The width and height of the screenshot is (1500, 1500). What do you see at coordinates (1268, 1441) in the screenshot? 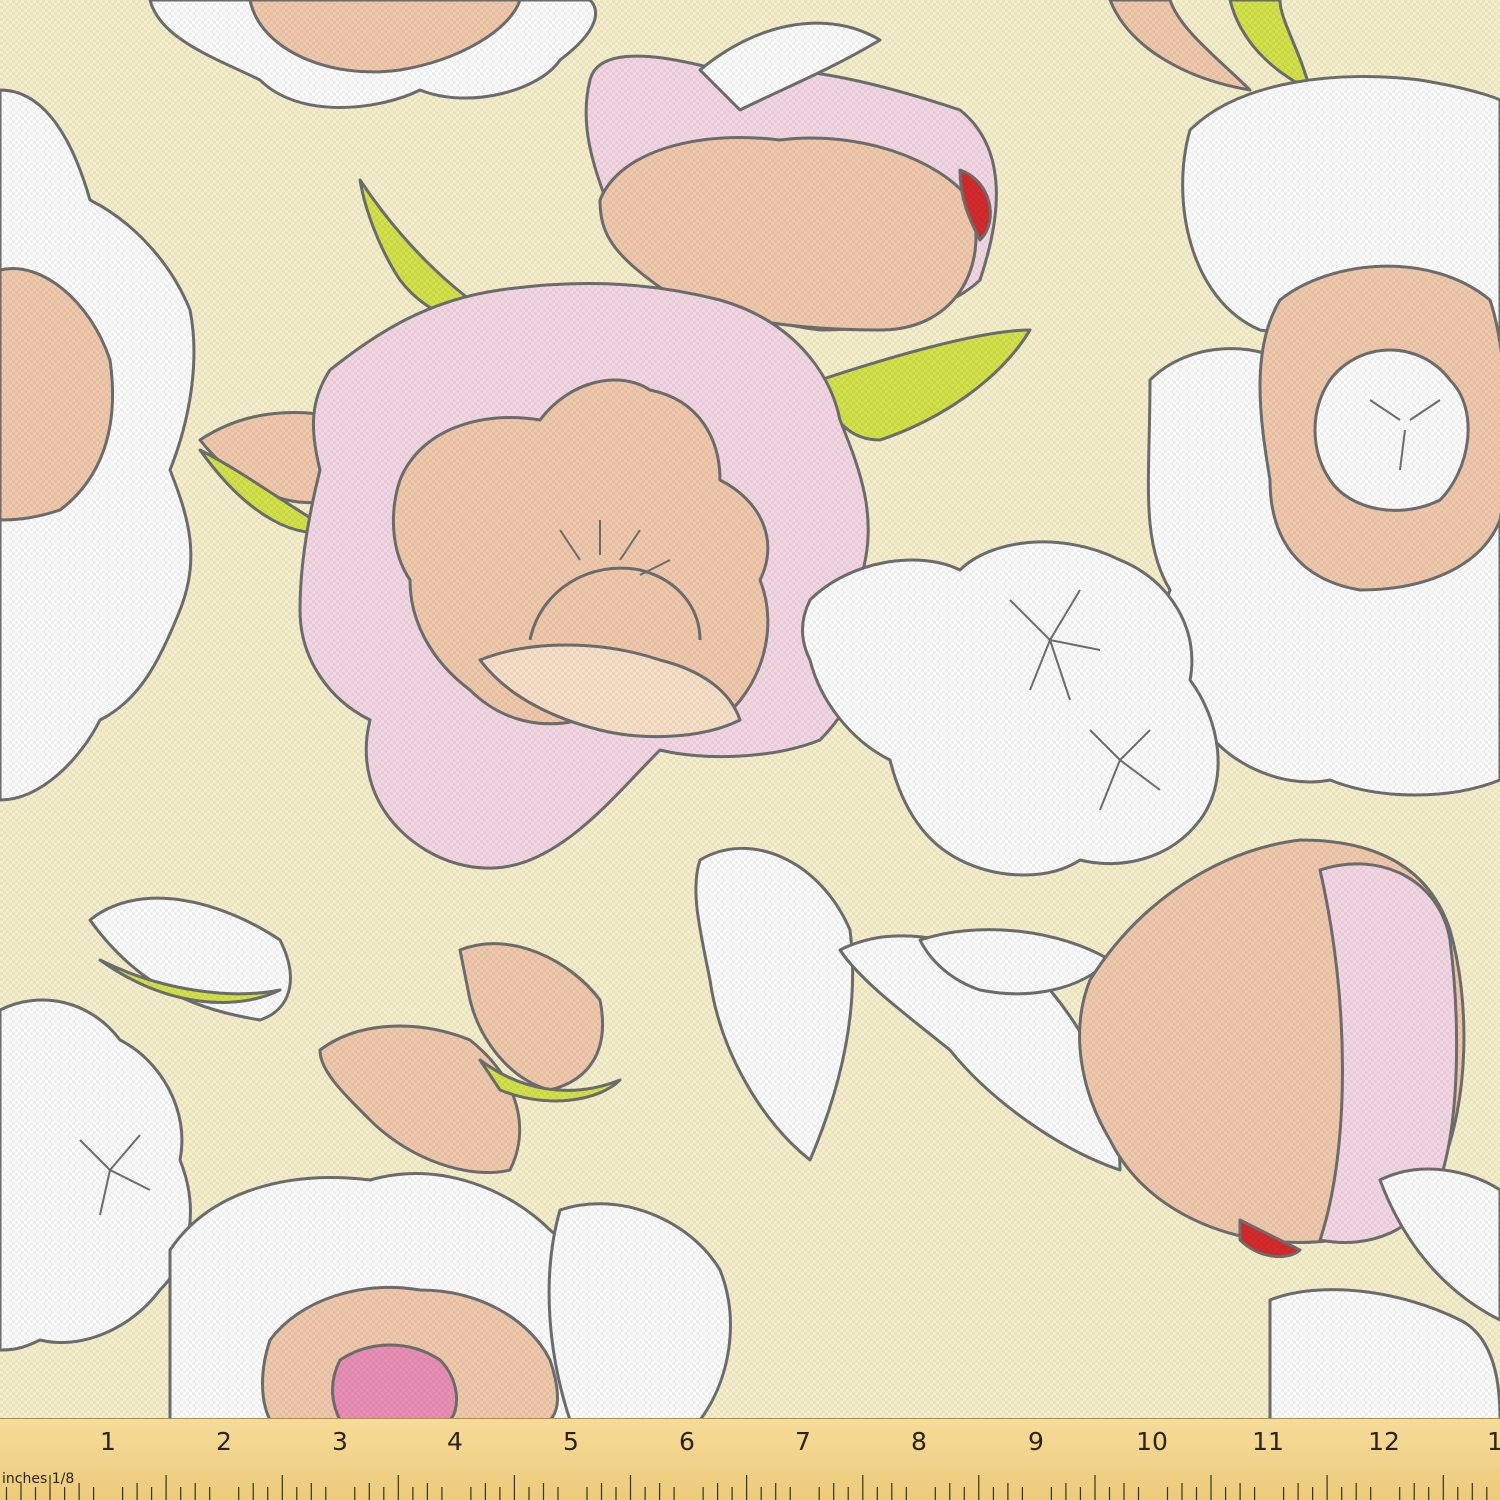
I see `ruler-number: 11` at bounding box center [1268, 1441].